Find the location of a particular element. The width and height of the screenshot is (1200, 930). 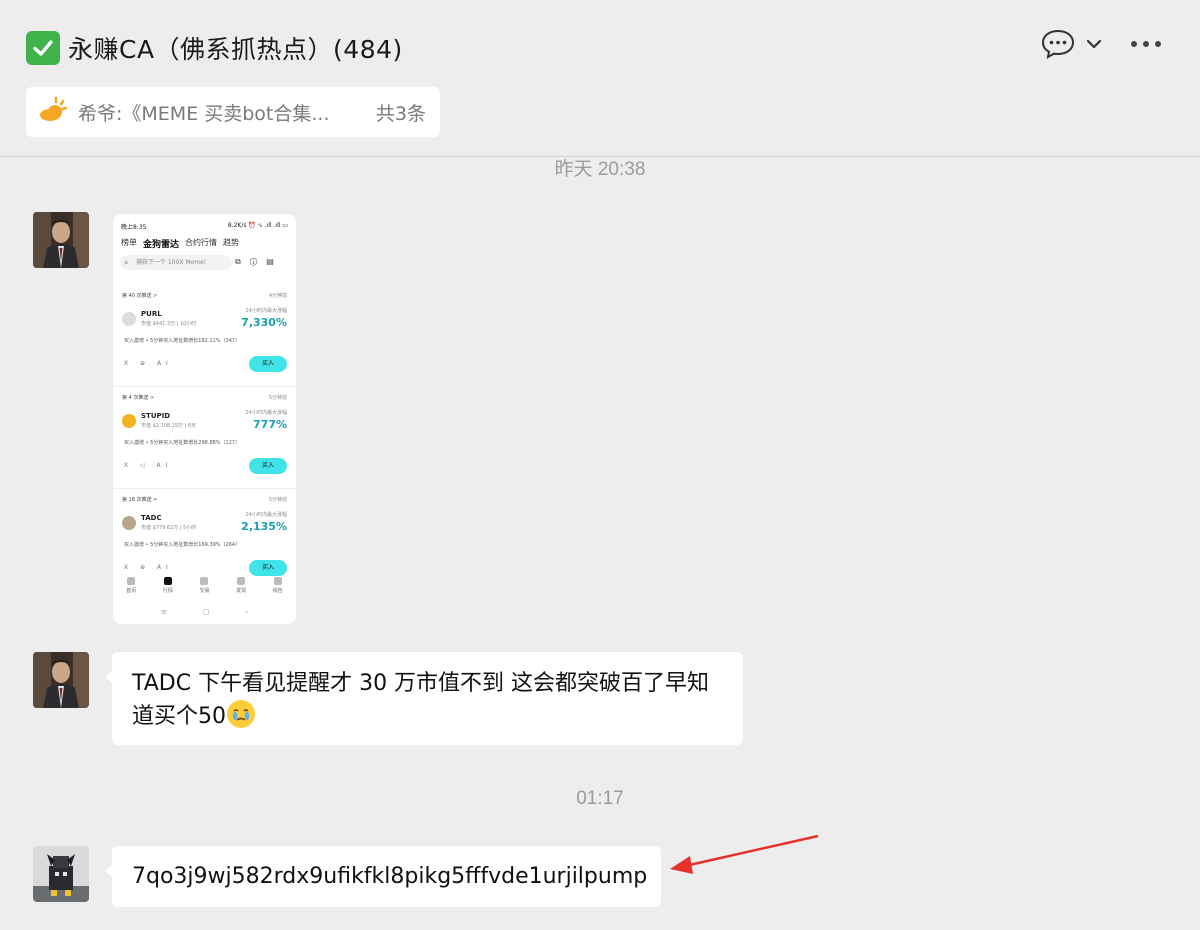

message-text-line: TADC 下午看见提醒才 30 万市值不到 这会都突破百了早知 is located at coordinates (421, 683).